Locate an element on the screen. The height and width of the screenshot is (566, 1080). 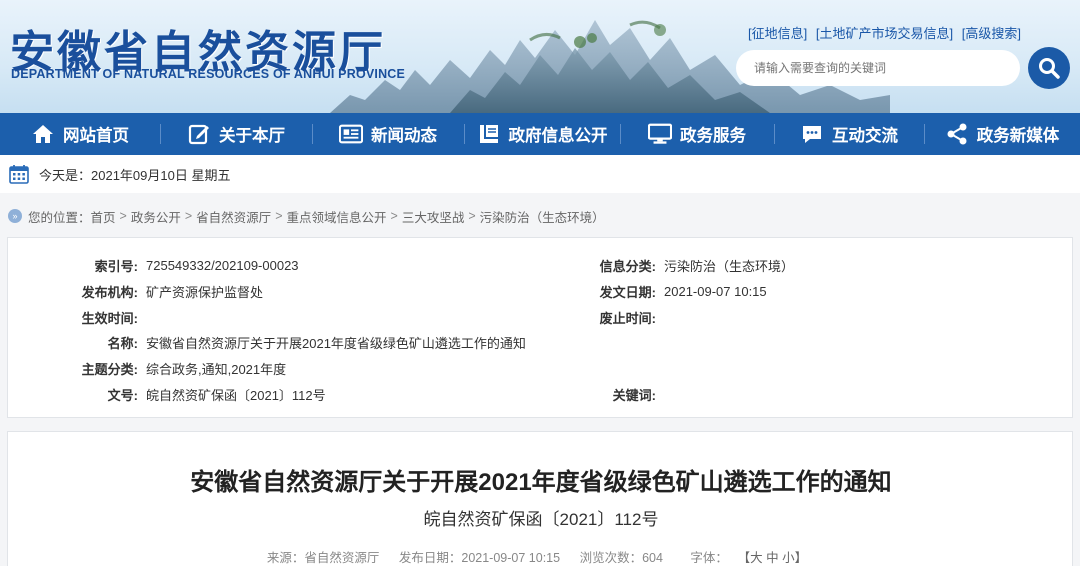
current-date-text: 今天是：2021年09月10日 星期五 is located at coordinates (135, 175).